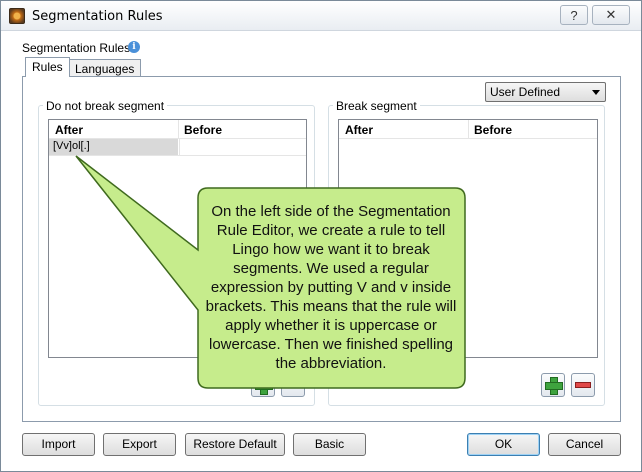  What do you see at coordinates (105, 106) in the screenshot?
I see `do-not-break-title: Do not break segment` at bounding box center [105, 106].